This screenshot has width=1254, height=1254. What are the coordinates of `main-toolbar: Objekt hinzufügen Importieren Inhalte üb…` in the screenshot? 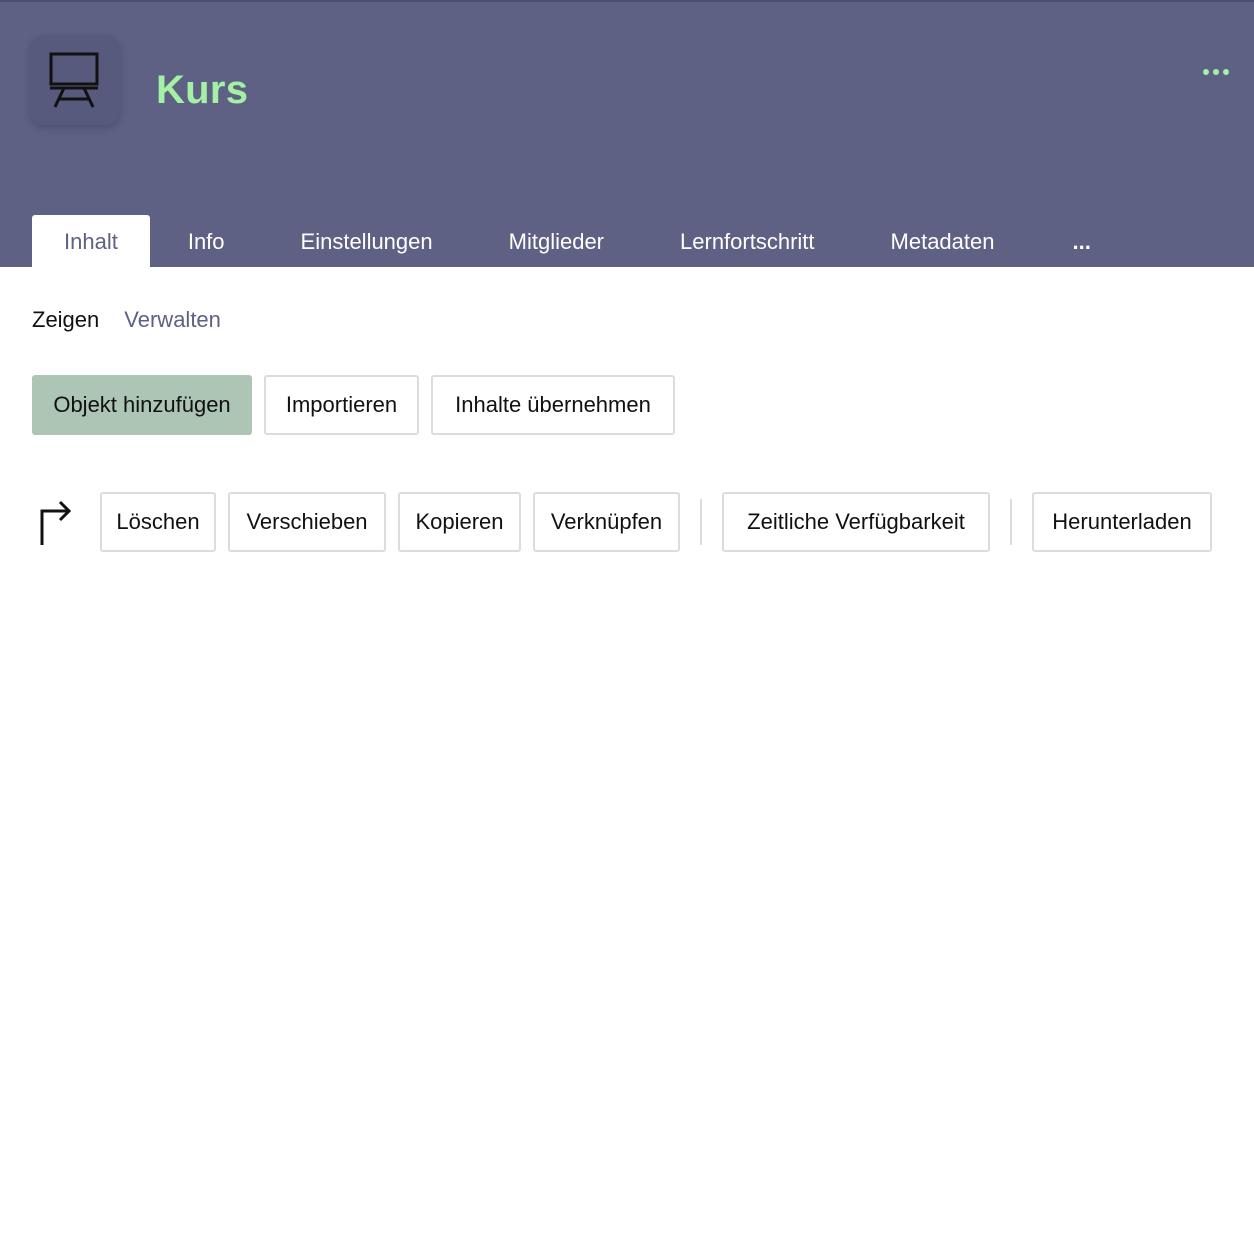 It's located at (353, 405).